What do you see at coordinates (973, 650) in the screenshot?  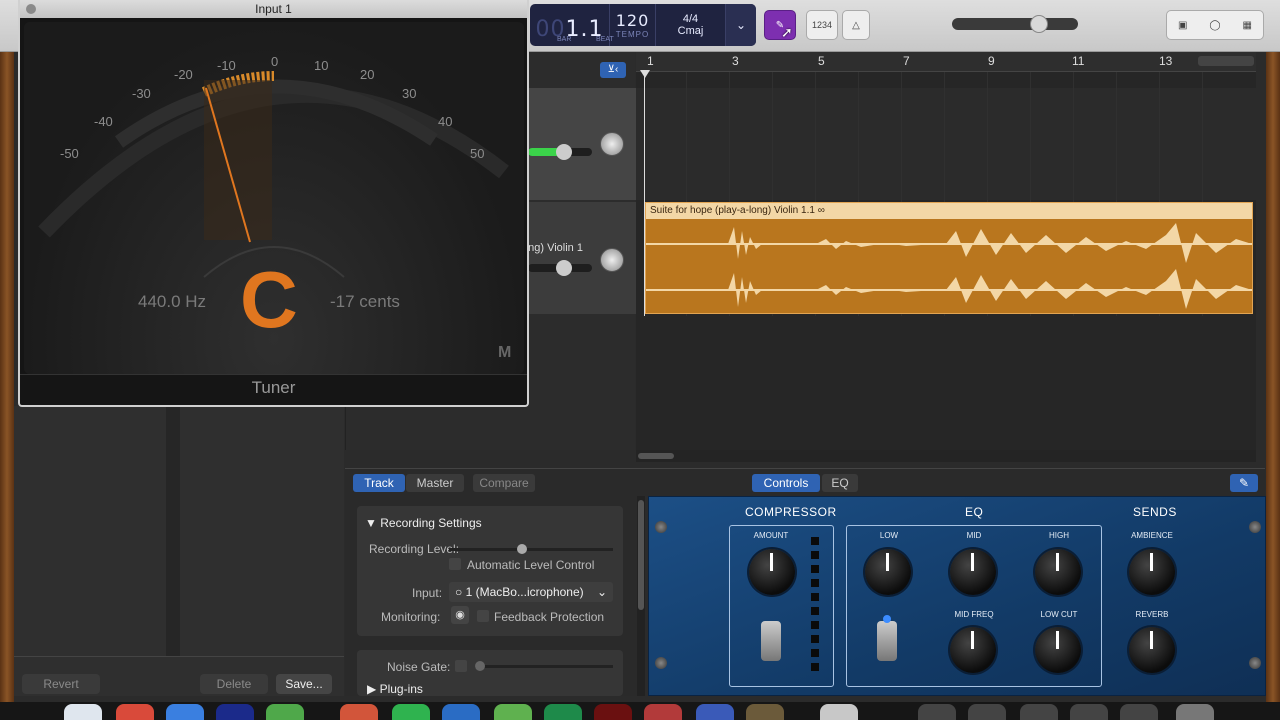 I see `mid-freq-knob` at bounding box center [973, 650].